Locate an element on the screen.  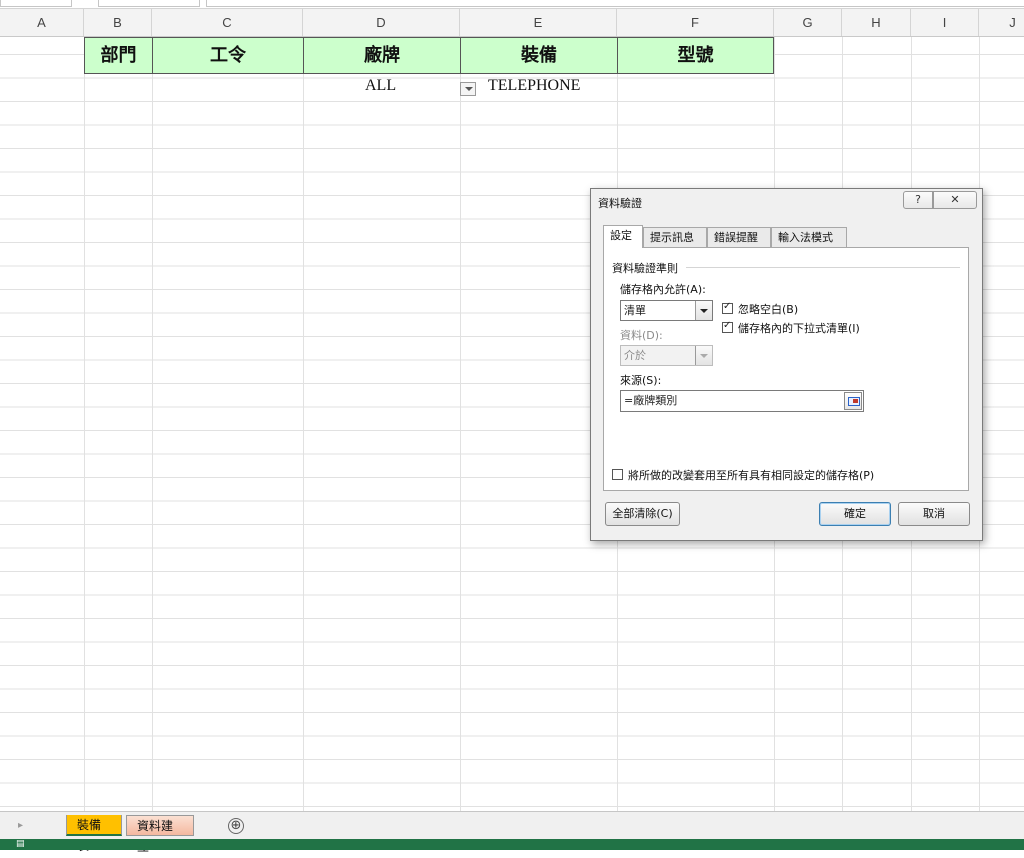
dropdown-checkbox is located at coordinates (727, 326).